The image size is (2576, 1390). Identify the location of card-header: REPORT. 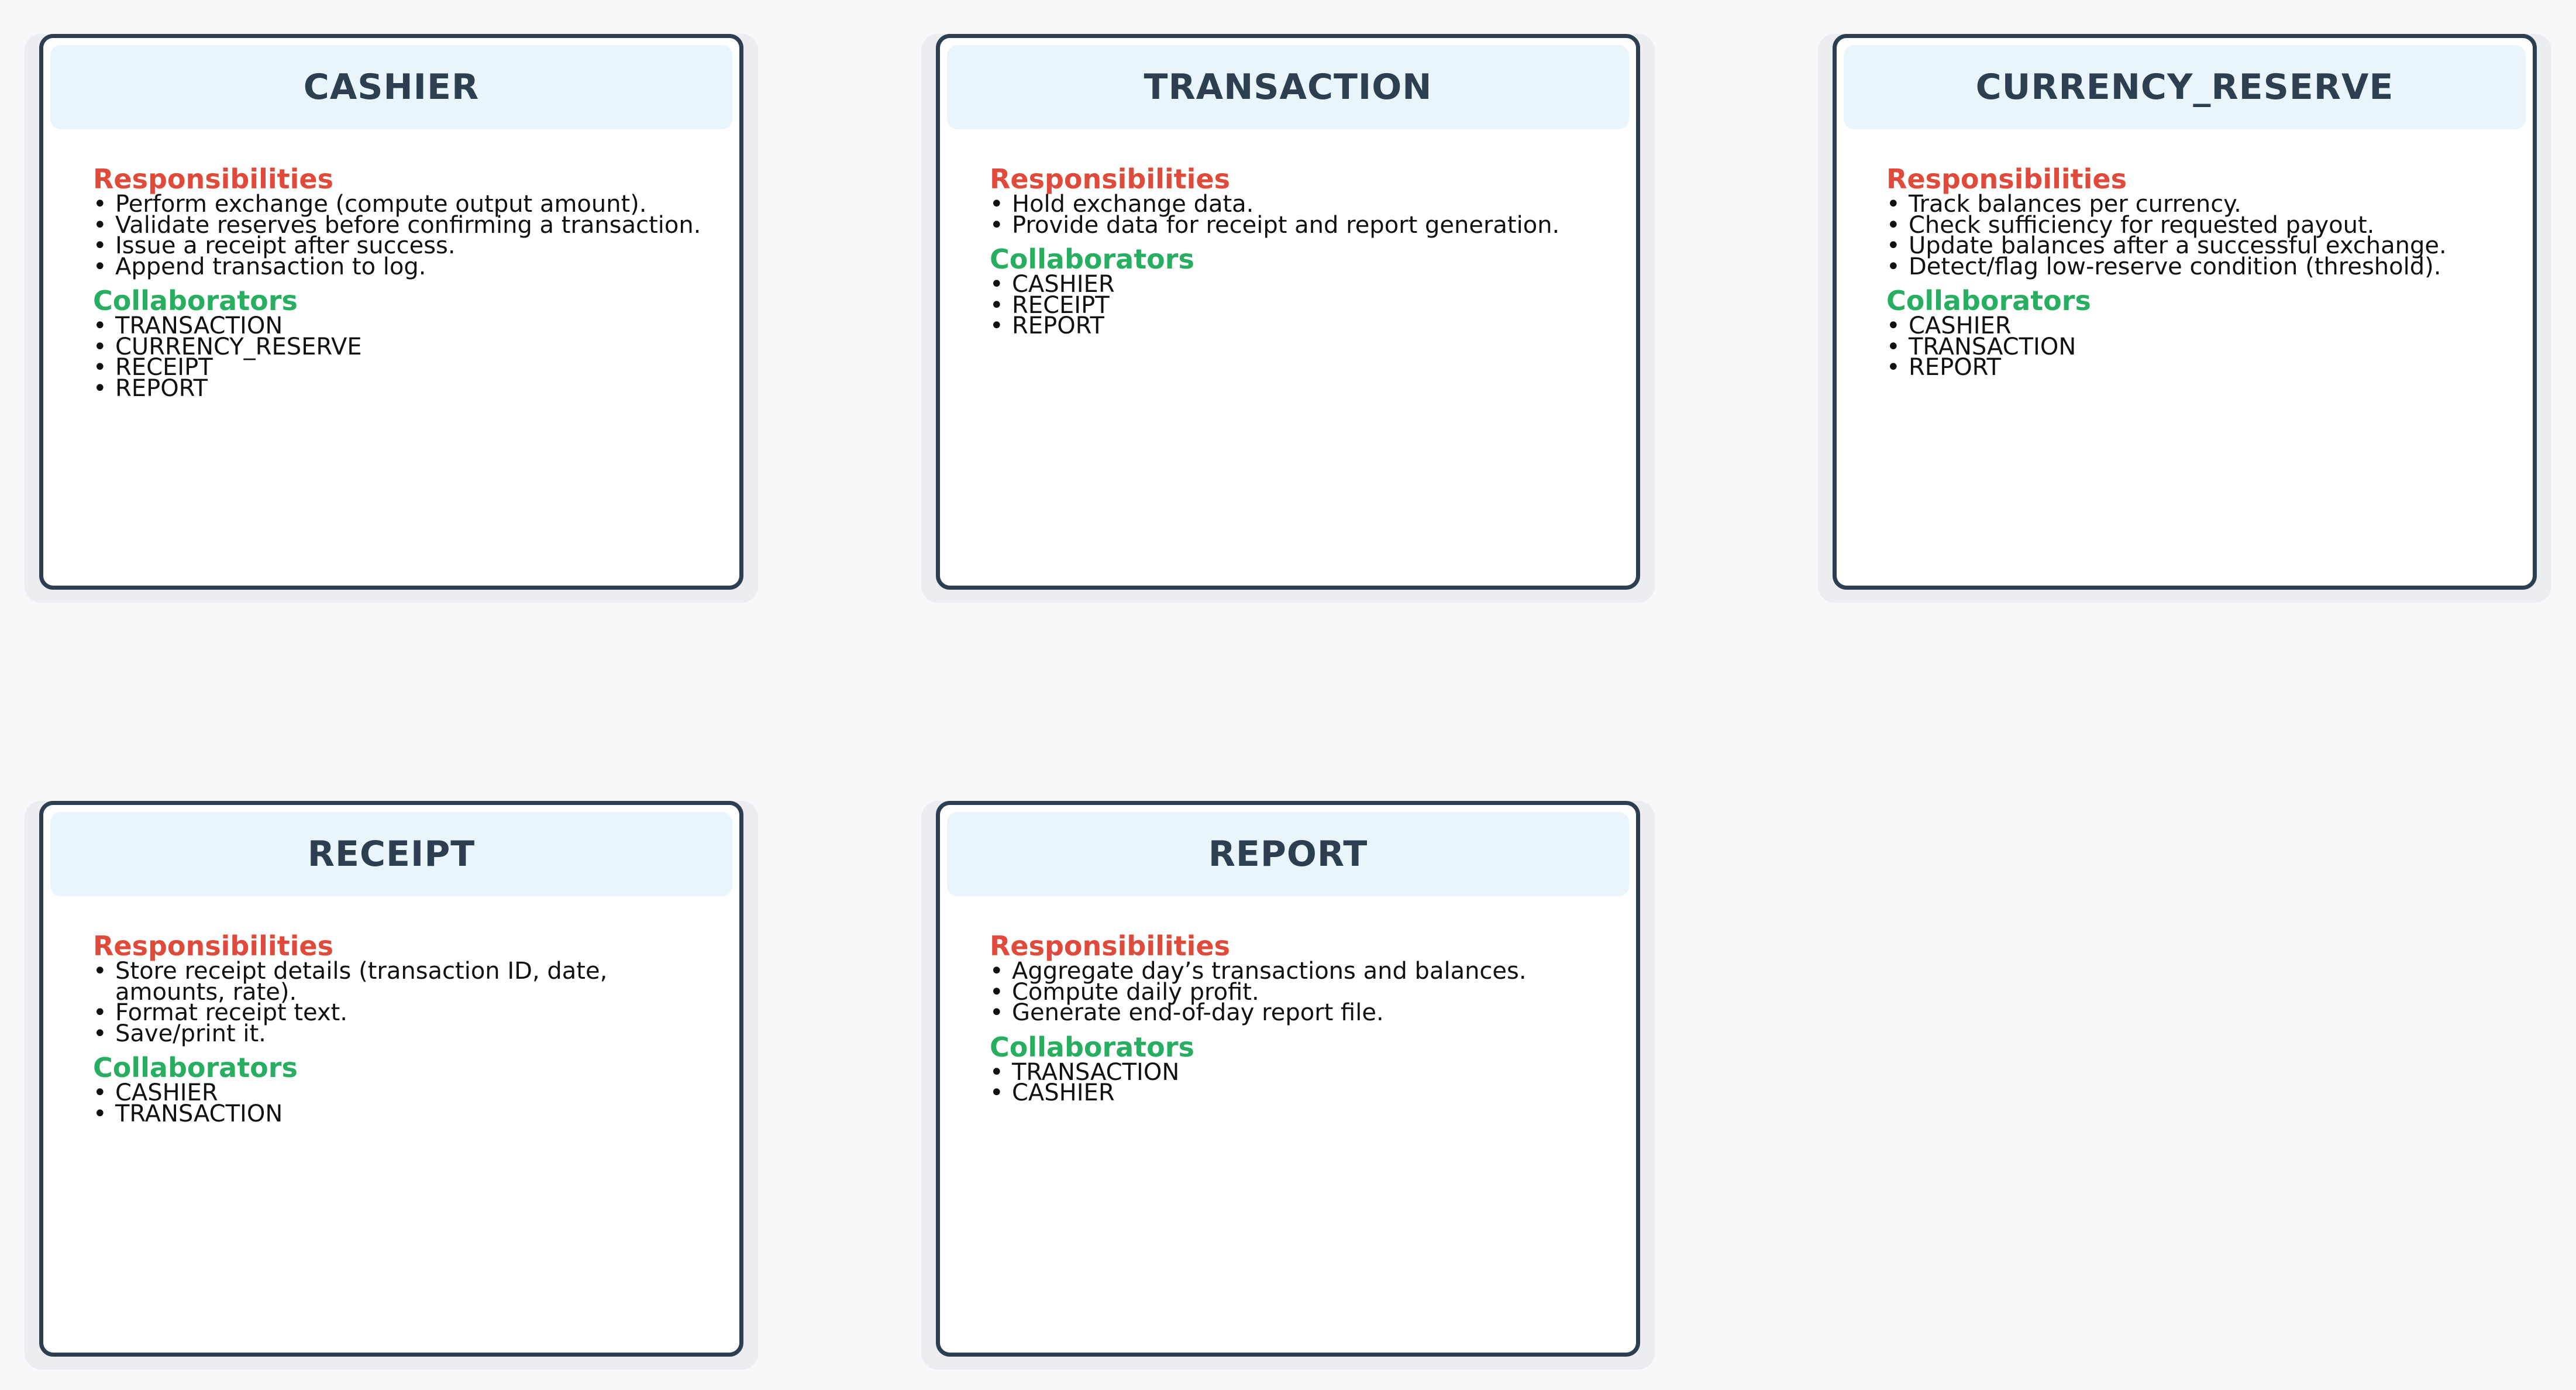
(1288, 854).